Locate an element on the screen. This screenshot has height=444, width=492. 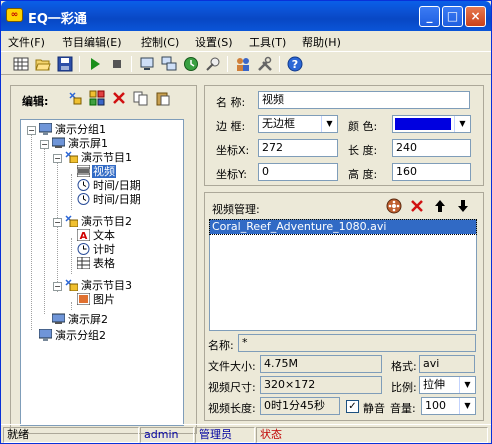
tree-item-datetime-2: 时间/日期 is located at coordinates (109, 200).